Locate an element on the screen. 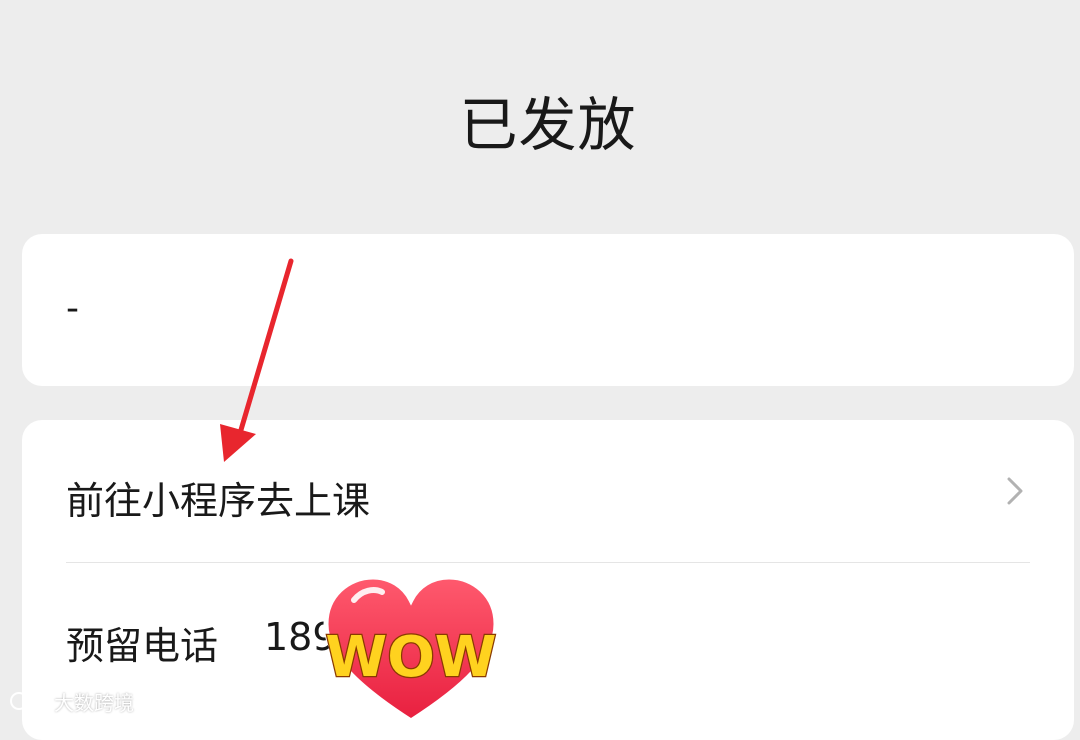 The width and height of the screenshot is (1080, 740). page-title: 已发放 is located at coordinates (548, 125).